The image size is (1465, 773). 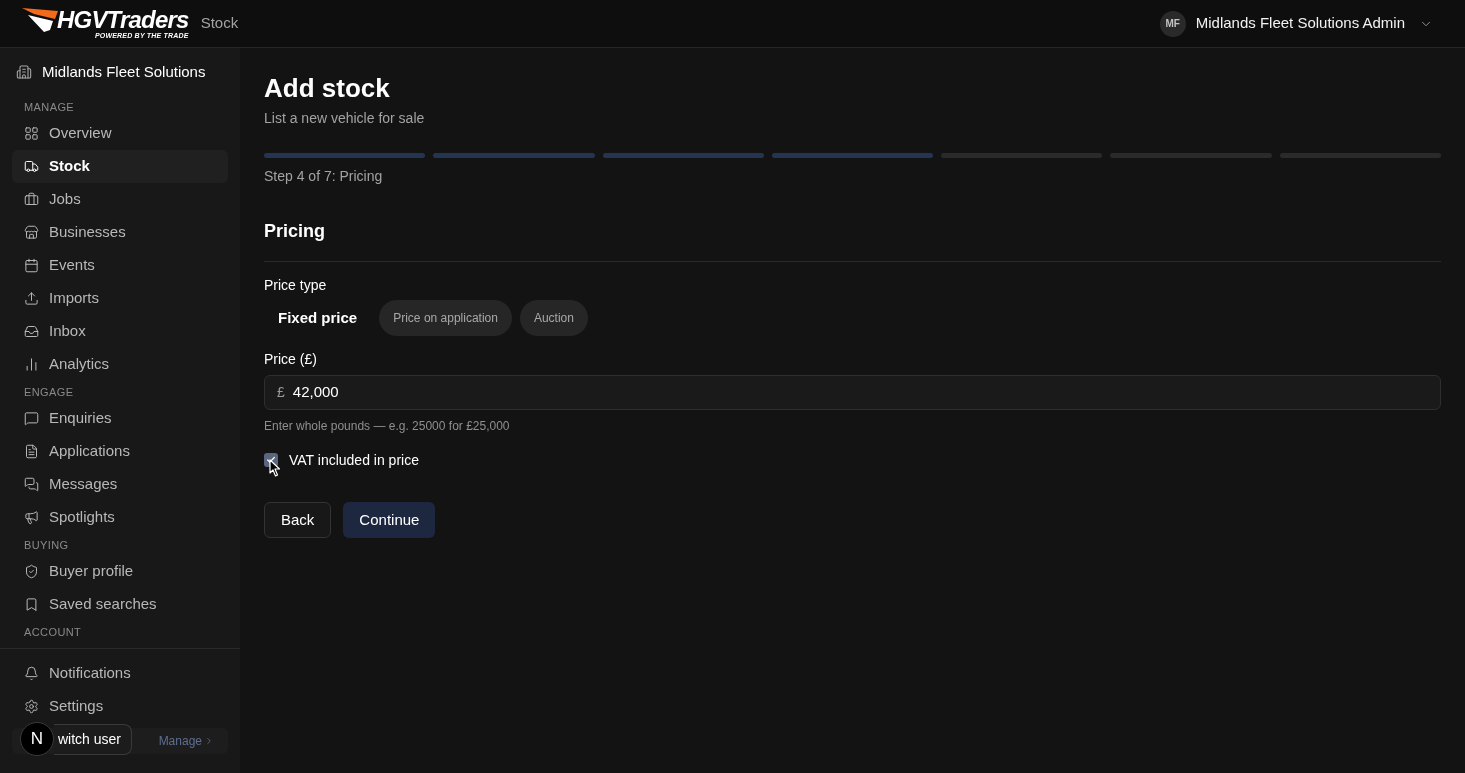 I want to click on switch-user-tooltip: witch user, so click(x=93, y=739).